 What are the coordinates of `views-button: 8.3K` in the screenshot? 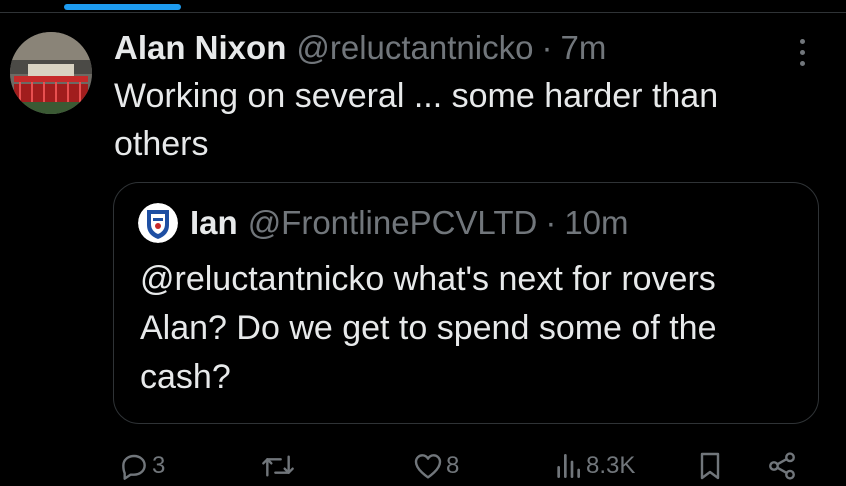 It's located at (593, 466).